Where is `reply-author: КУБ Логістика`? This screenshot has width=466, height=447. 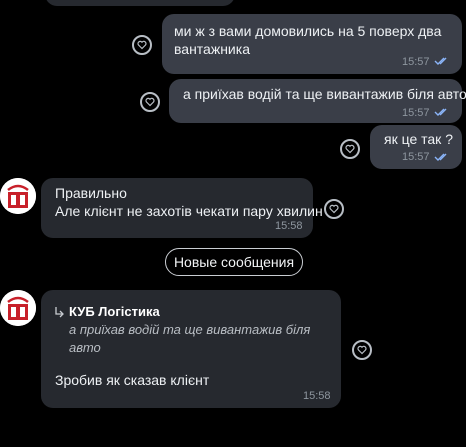
reply-author: КУБ Логістика is located at coordinates (114, 311).